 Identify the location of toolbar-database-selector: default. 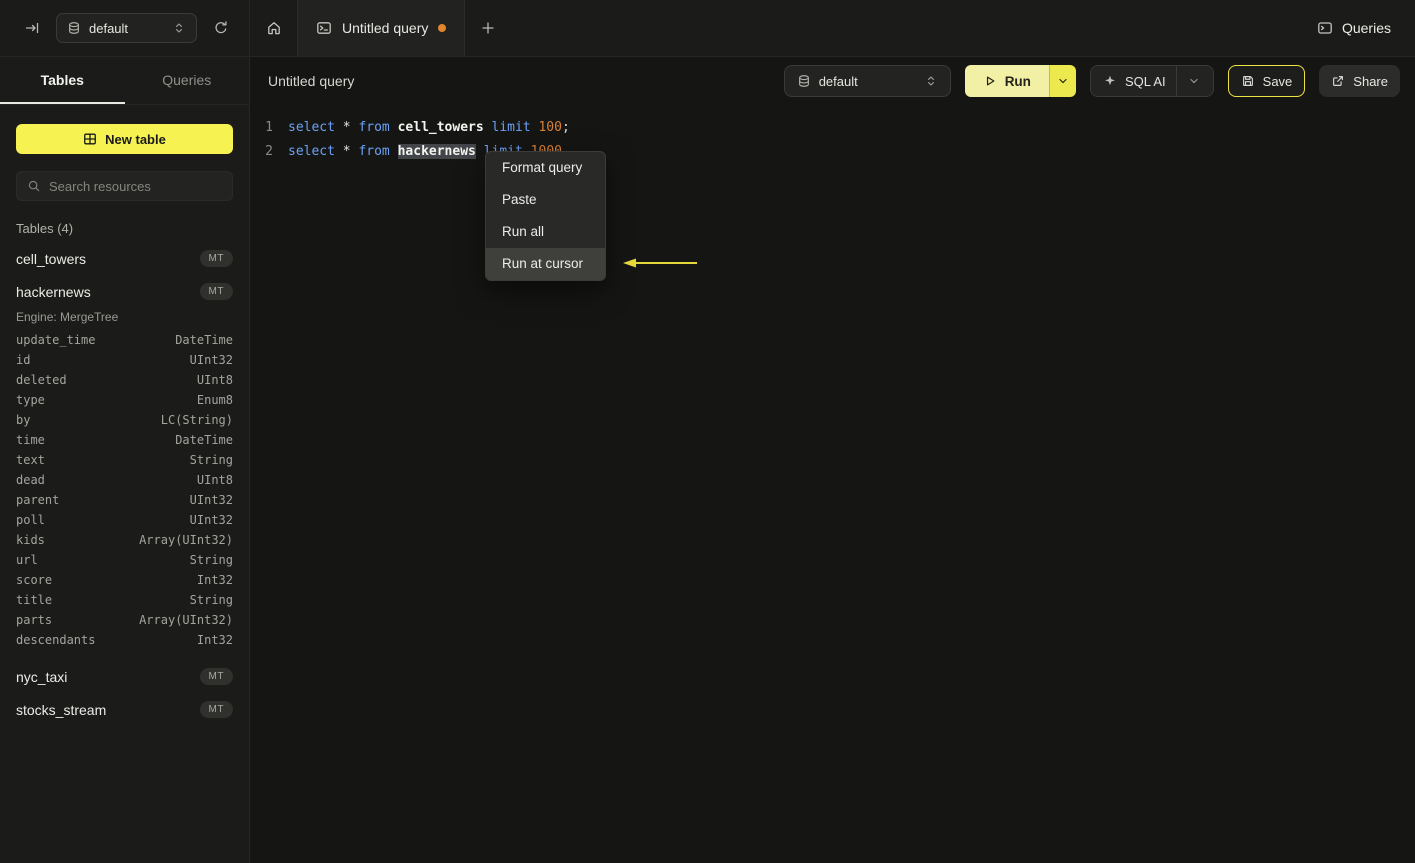
(867, 81).